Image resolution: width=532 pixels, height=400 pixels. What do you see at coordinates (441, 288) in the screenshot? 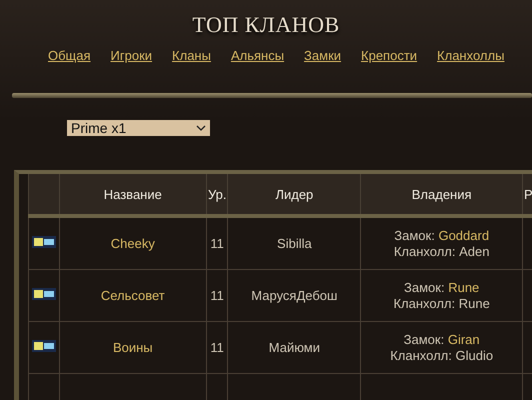
I see `castle-holding: Замок: Rune` at bounding box center [441, 288].